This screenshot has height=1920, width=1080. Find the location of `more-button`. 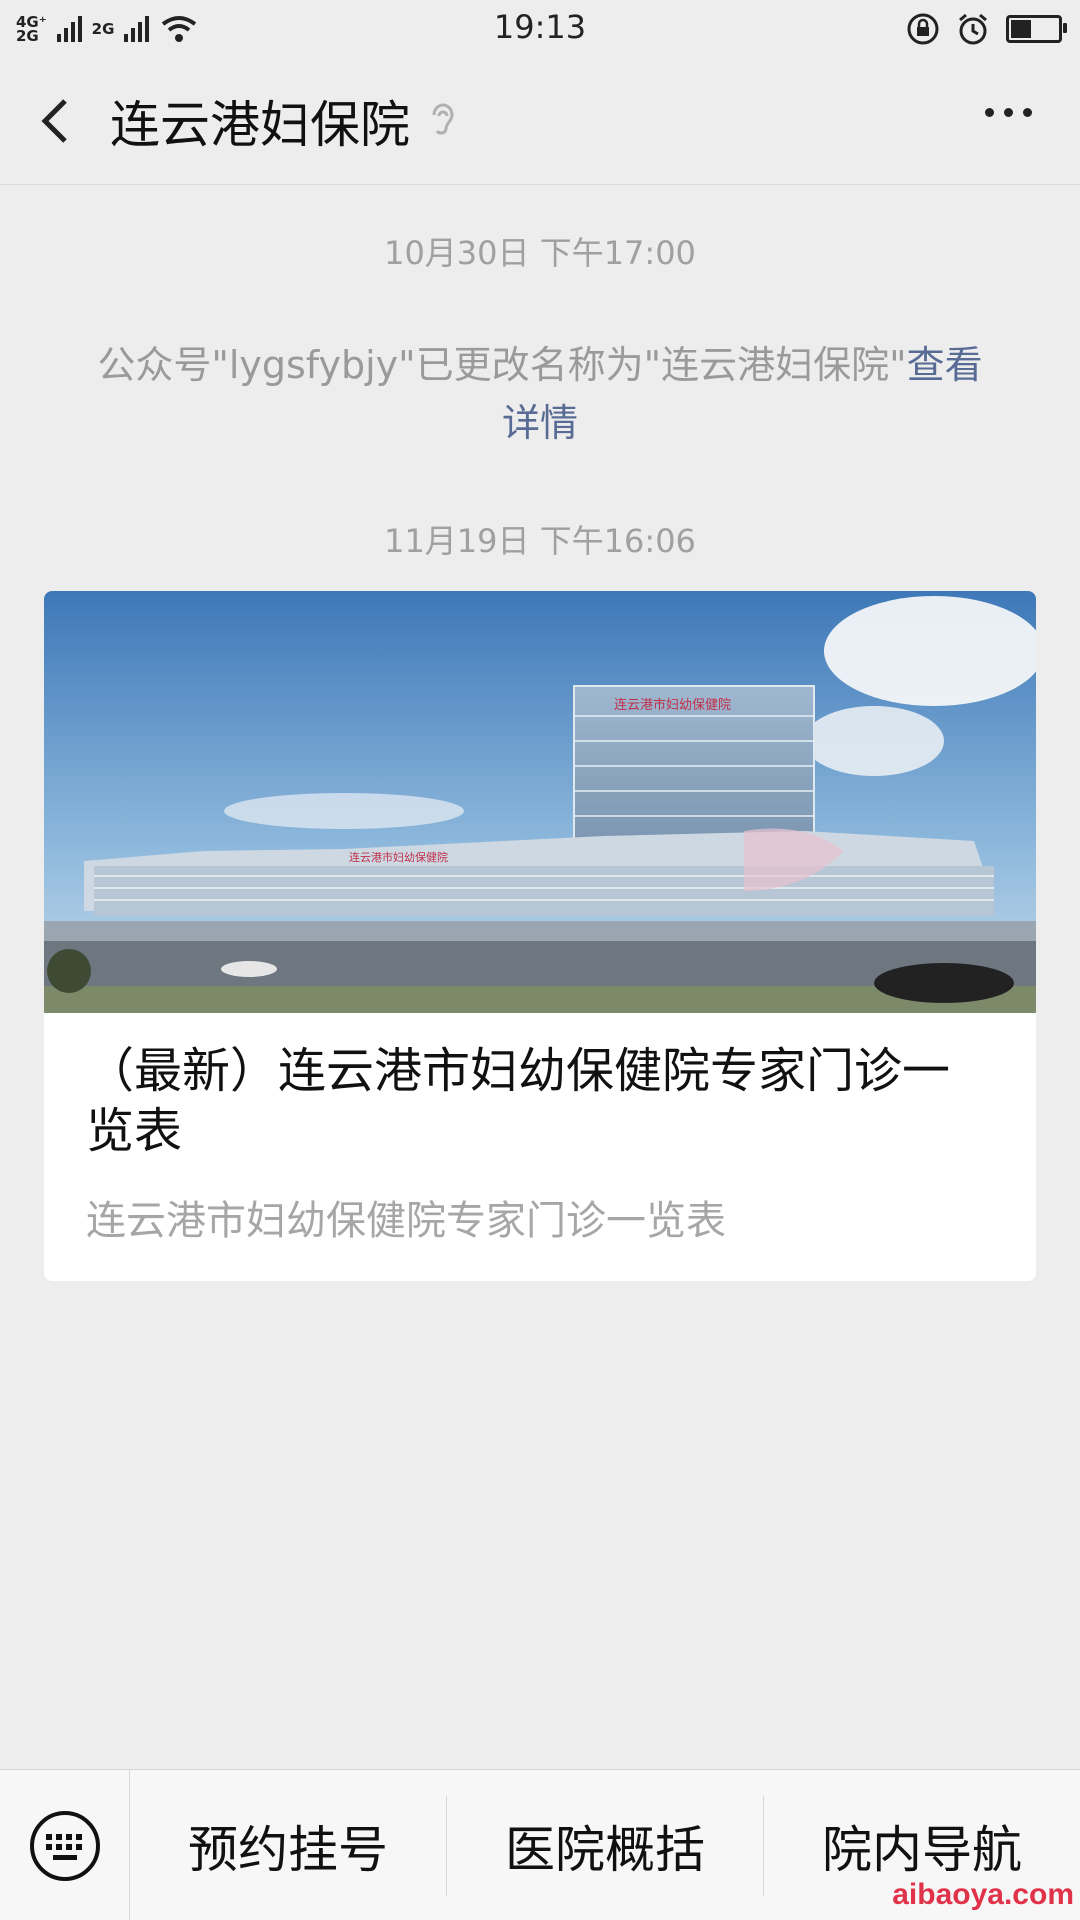

more-button is located at coordinates (1008, 112).